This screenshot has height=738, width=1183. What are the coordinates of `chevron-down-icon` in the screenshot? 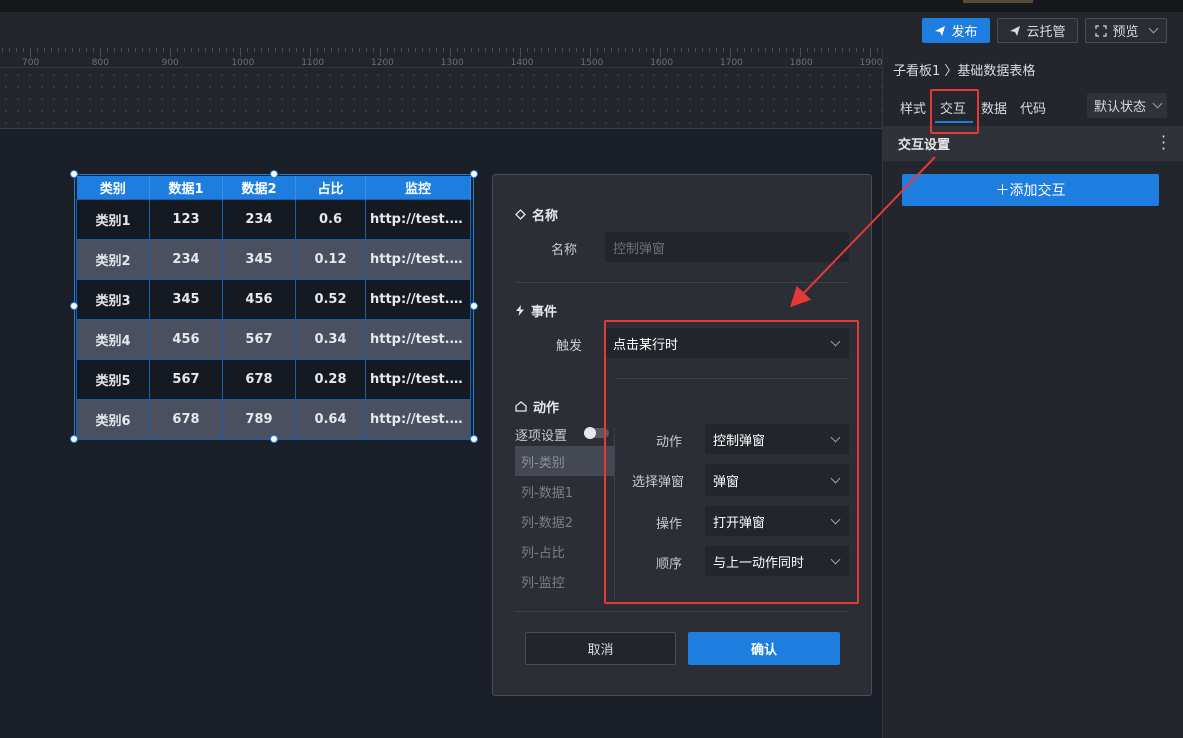 It's located at (1157, 103).